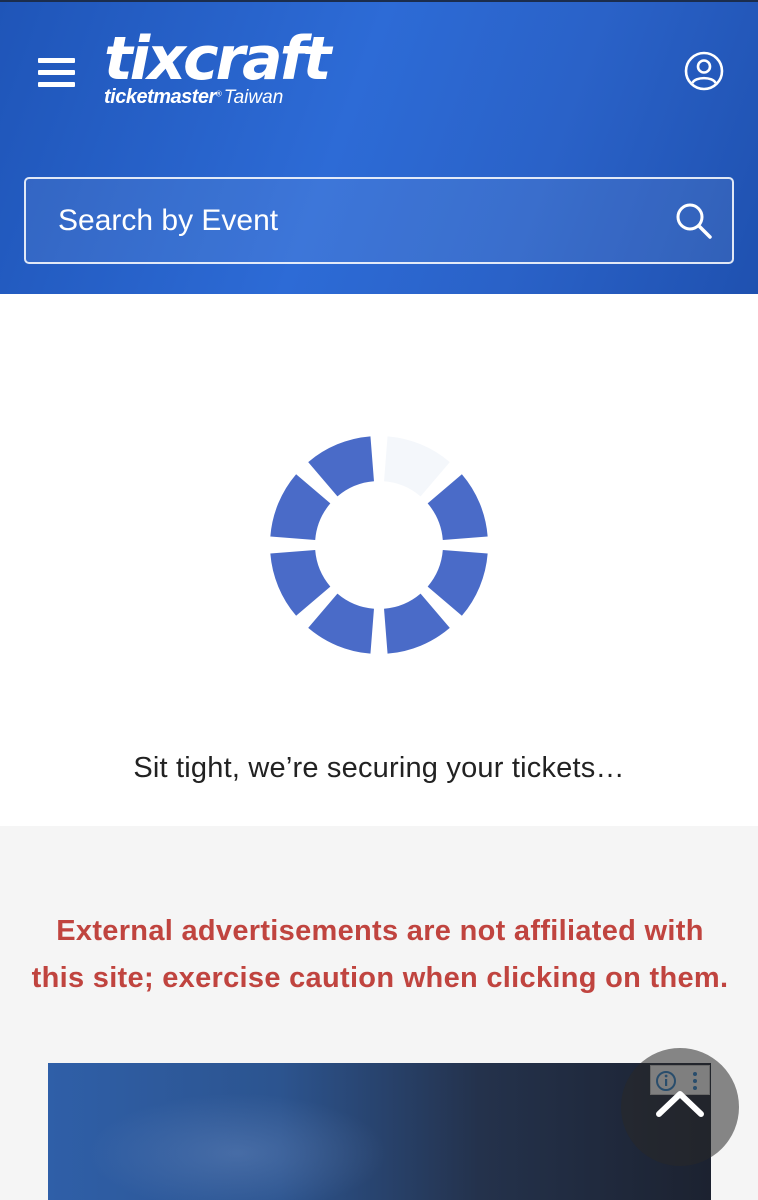 The width and height of the screenshot is (758, 1200). I want to click on search-input, so click(336, 220).